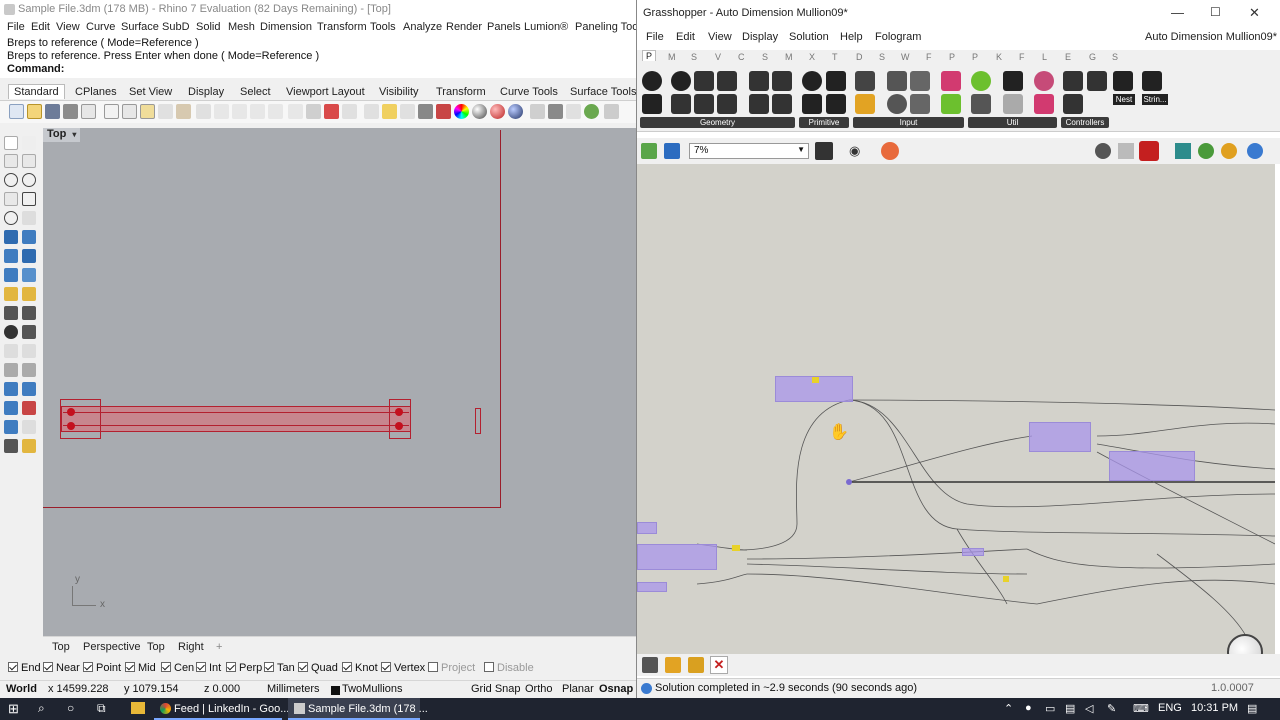  Describe the element at coordinates (555, 111) in the screenshot. I see `settings-icon` at that location.